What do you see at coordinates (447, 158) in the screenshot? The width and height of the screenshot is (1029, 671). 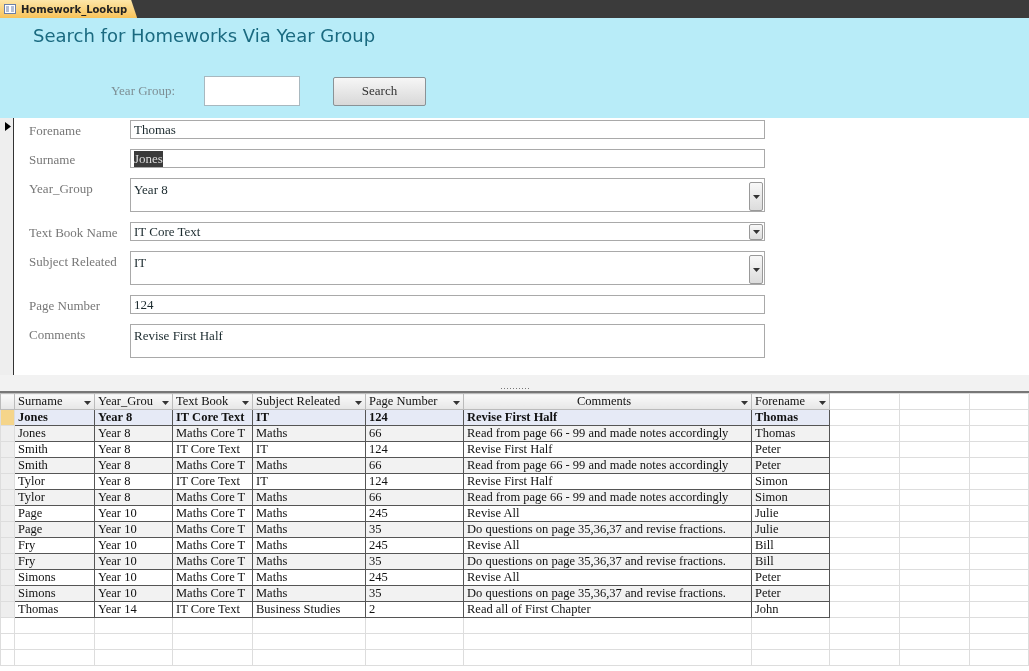 I see `text-field: Jones` at bounding box center [447, 158].